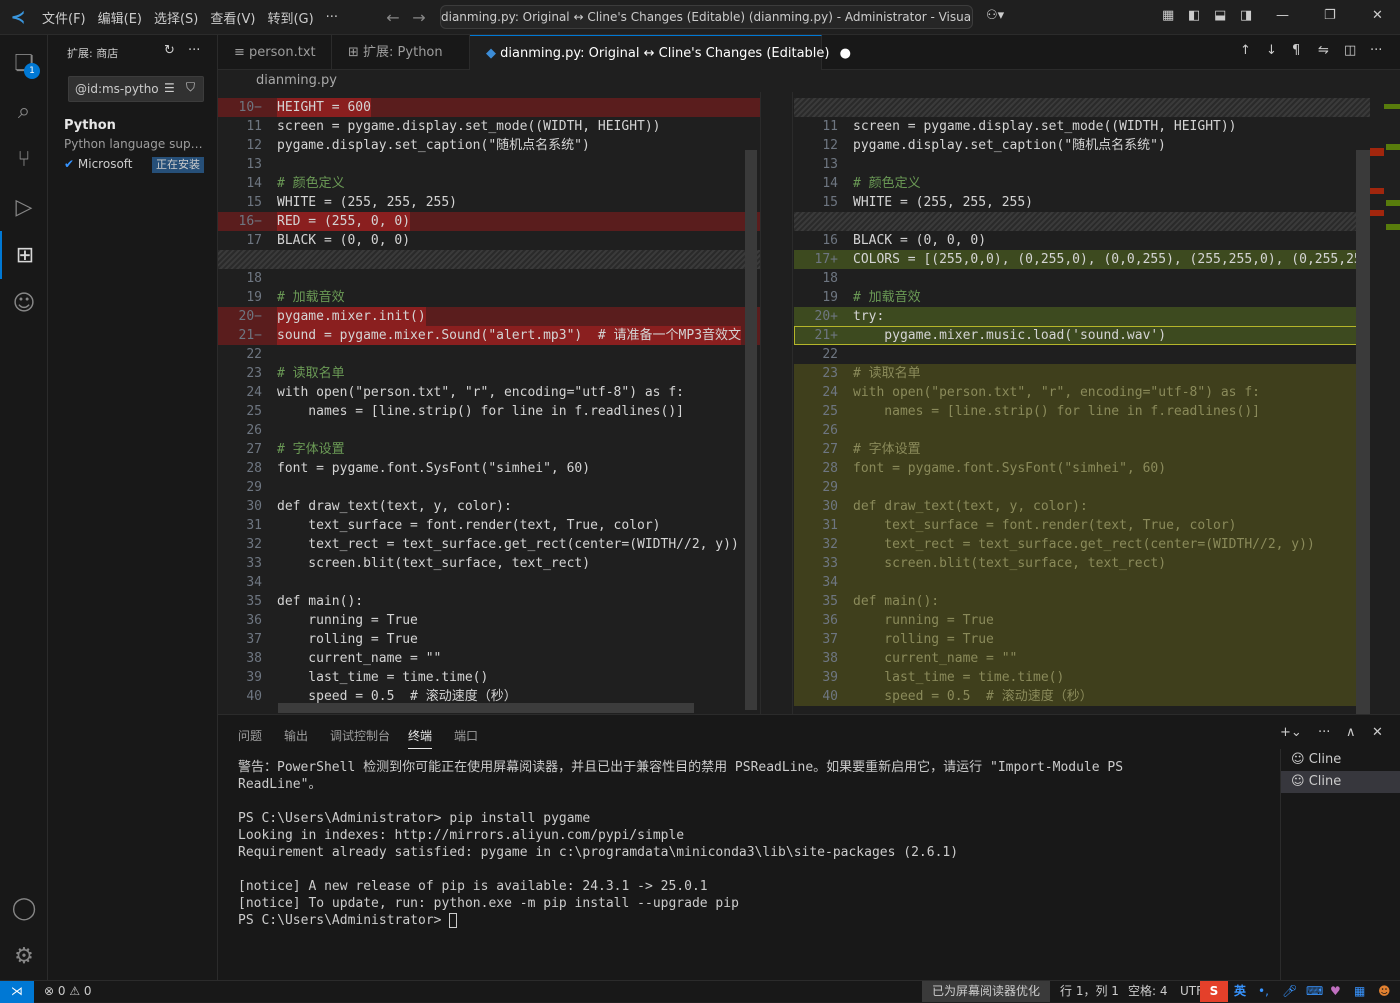  Describe the element at coordinates (176, 17) in the screenshot. I see `menu-selection: 选择(S)` at that location.